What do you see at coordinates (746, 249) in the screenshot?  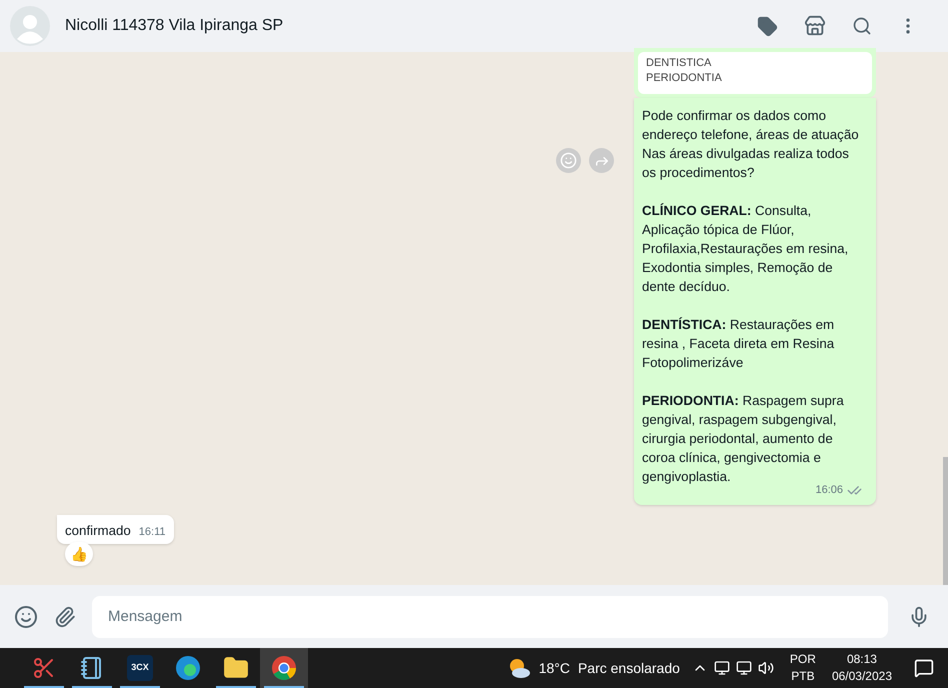 I see `message-paragraph: CLÍNICO GERAL: Consulta, Aplicação tópica de Flúor, Profilaxia,Restaurações em resina, Exodontia simples, Remoção de dente decíduo.` at bounding box center [746, 249].